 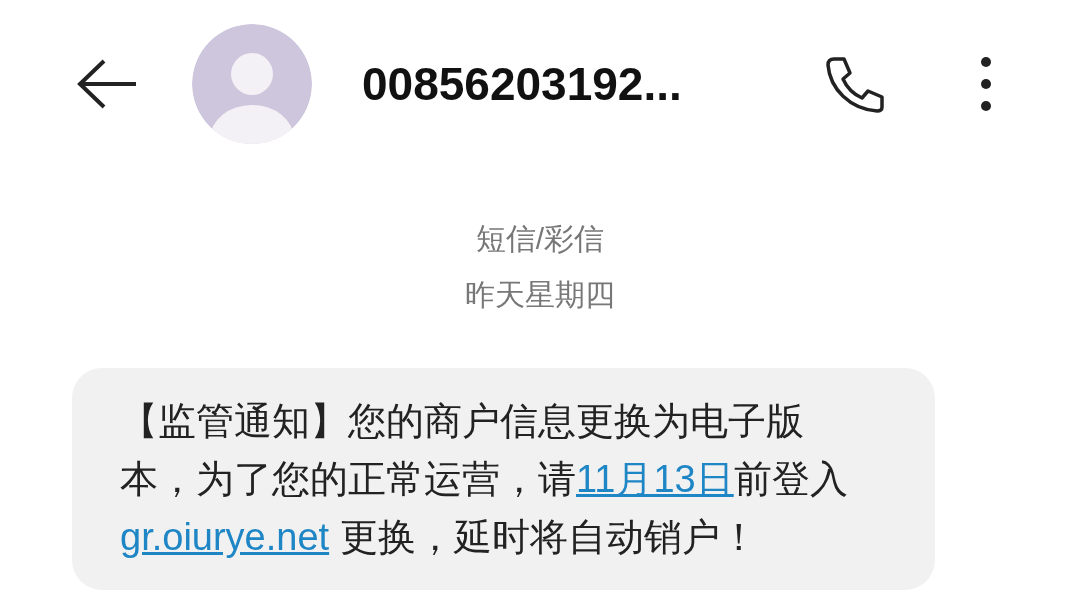 What do you see at coordinates (540, 239) in the screenshot?
I see `message-info: 短信/彩信` at bounding box center [540, 239].